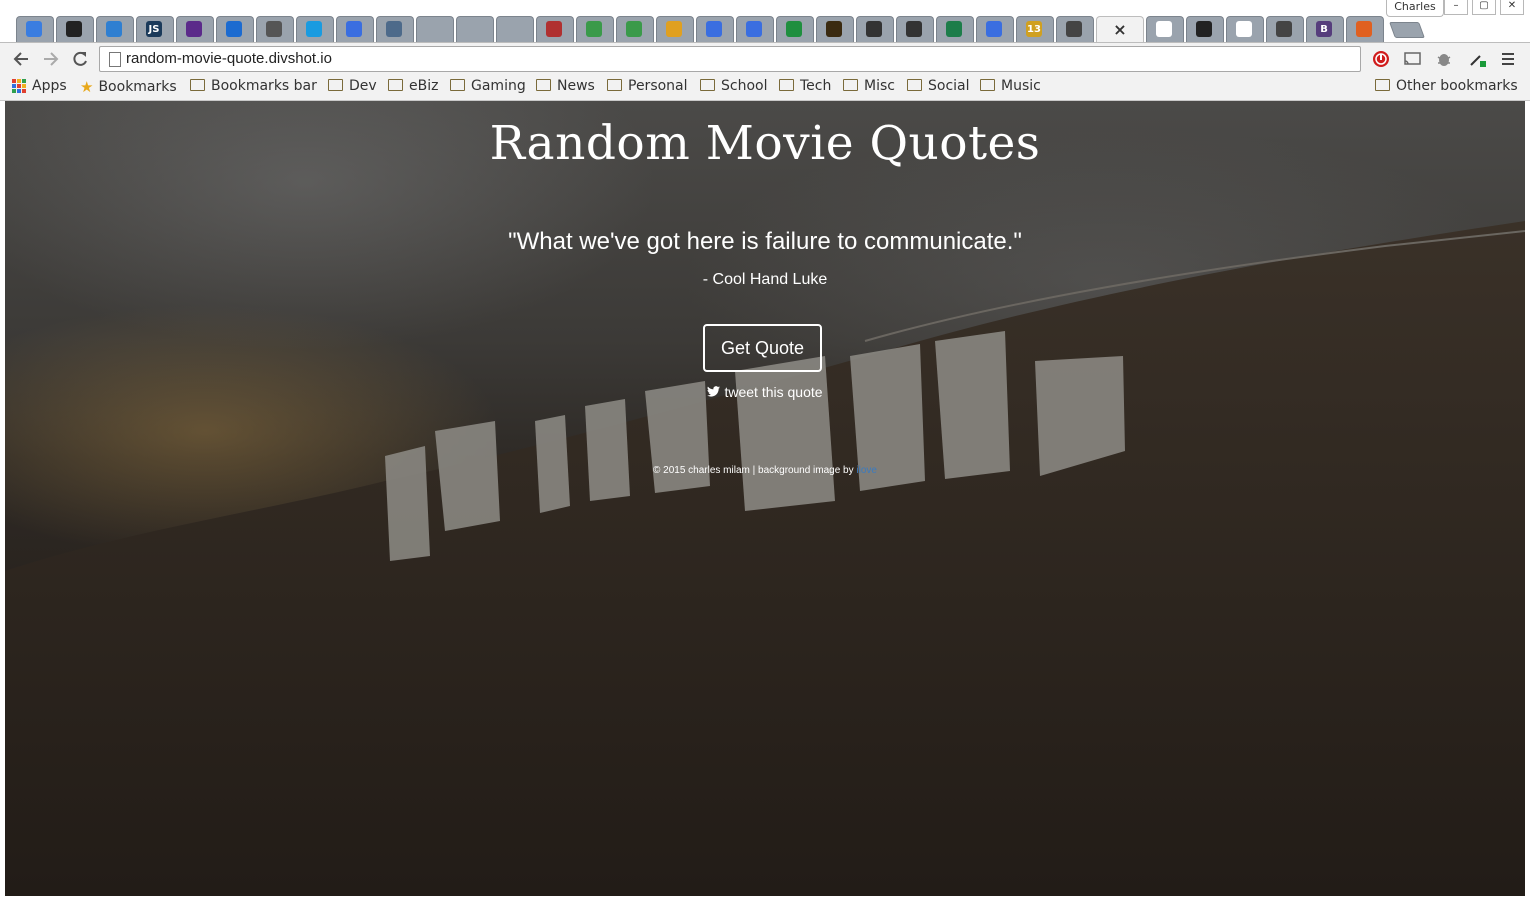 The image size is (1530, 909). What do you see at coordinates (413, 86) in the screenshot?
I see `bookmark-item: eBiz` at bounding box center [413, 86].